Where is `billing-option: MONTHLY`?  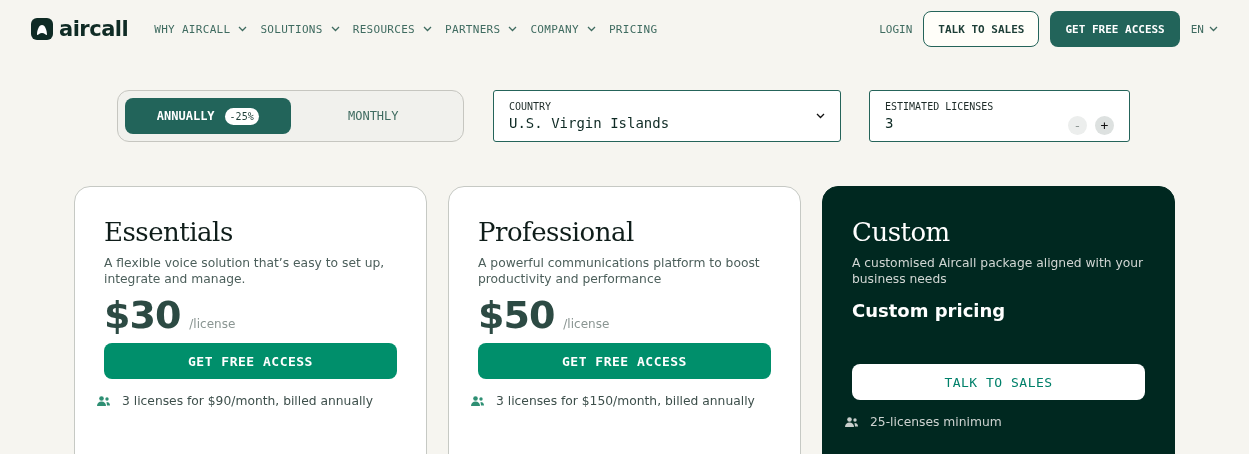
billing-option: MONTHLY is located at coordinates (373, 116).